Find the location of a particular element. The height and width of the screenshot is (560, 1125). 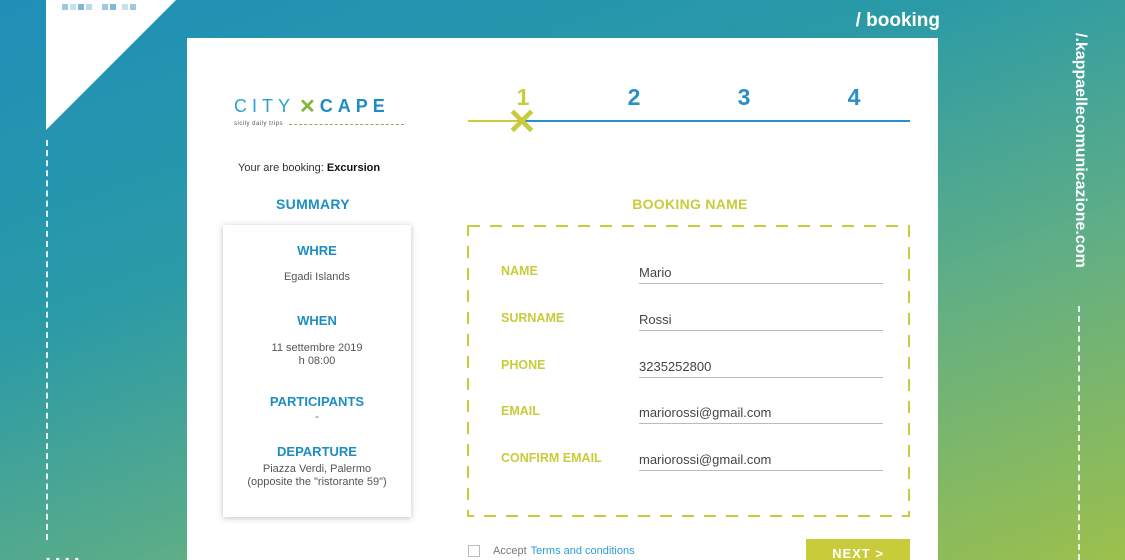

site-url-text: /.kappaellecomunicazione.com is located at coordinates (1080, 150).